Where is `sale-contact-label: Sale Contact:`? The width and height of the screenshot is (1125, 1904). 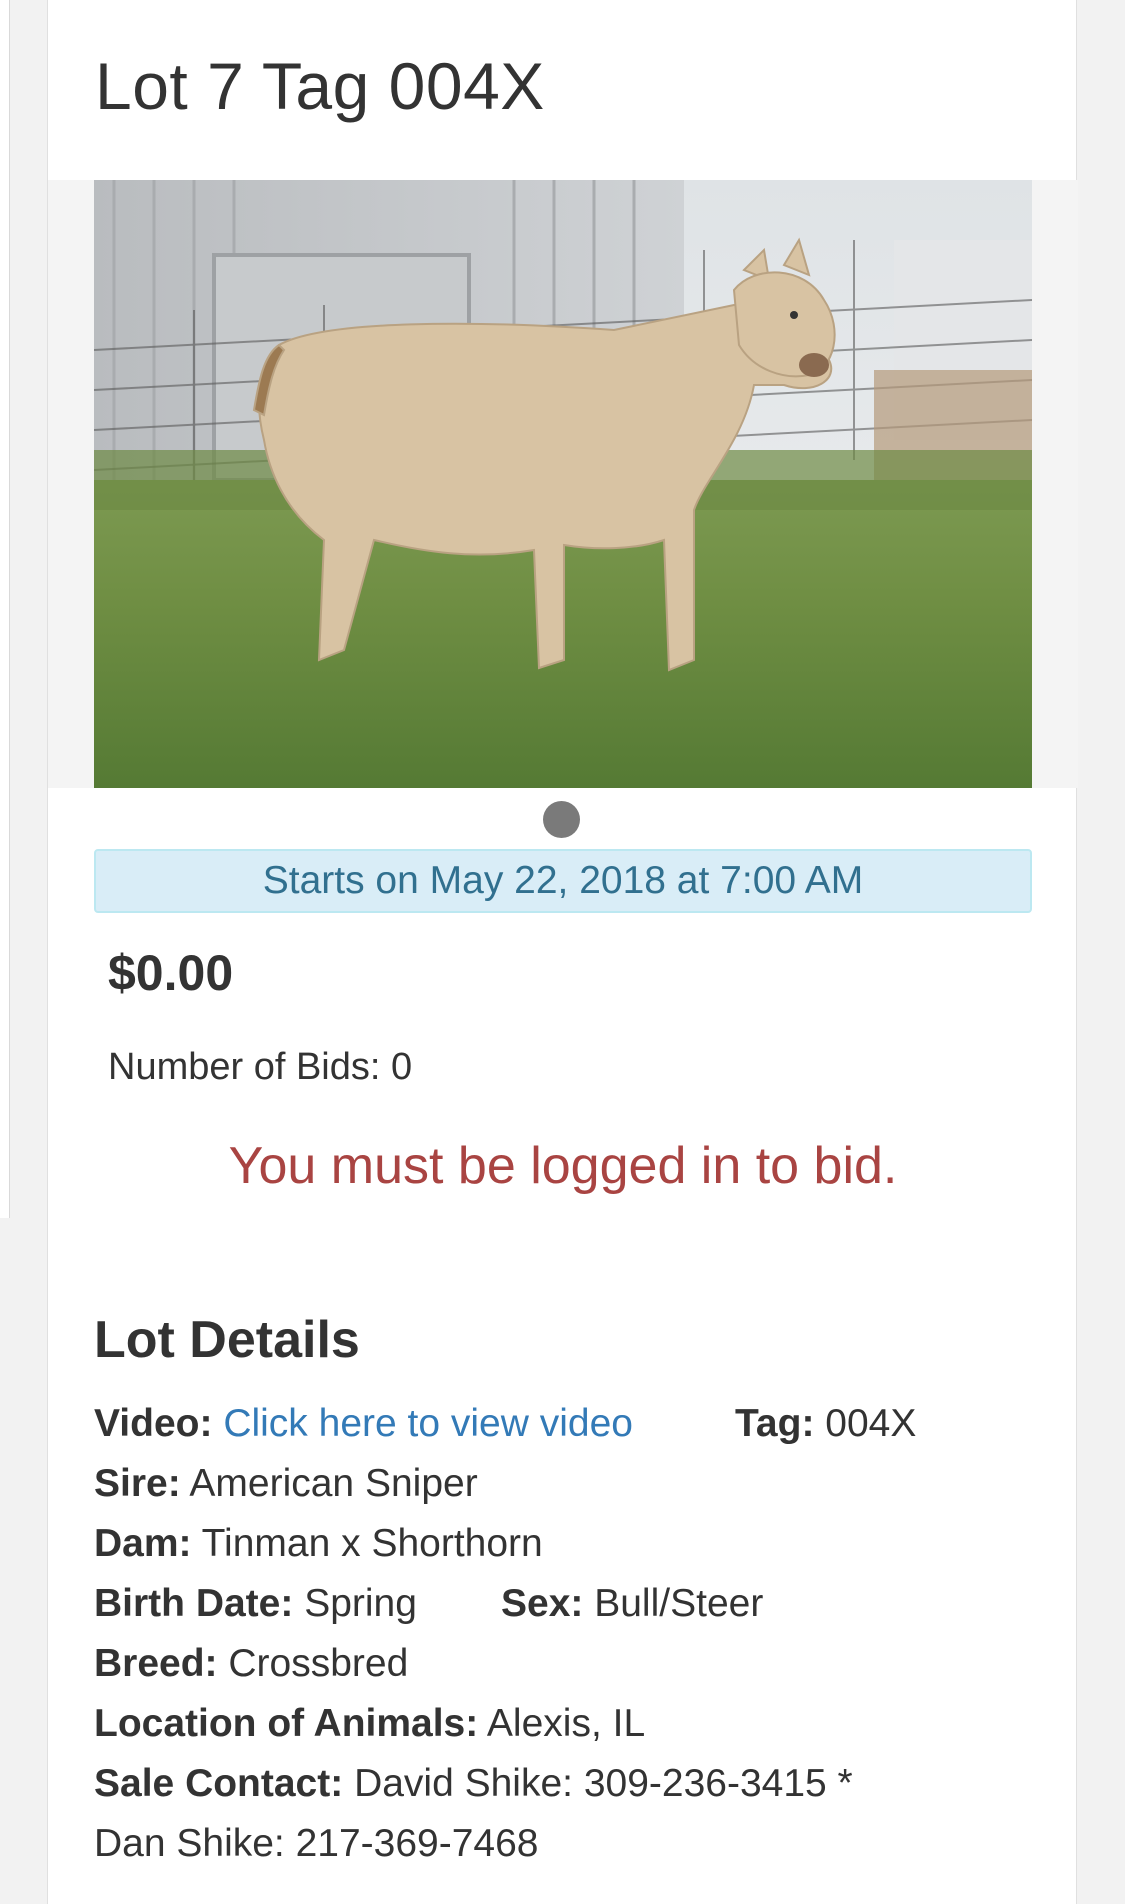
sale-contact-label: Sale Contact: is located at coordinates (219, 1783).